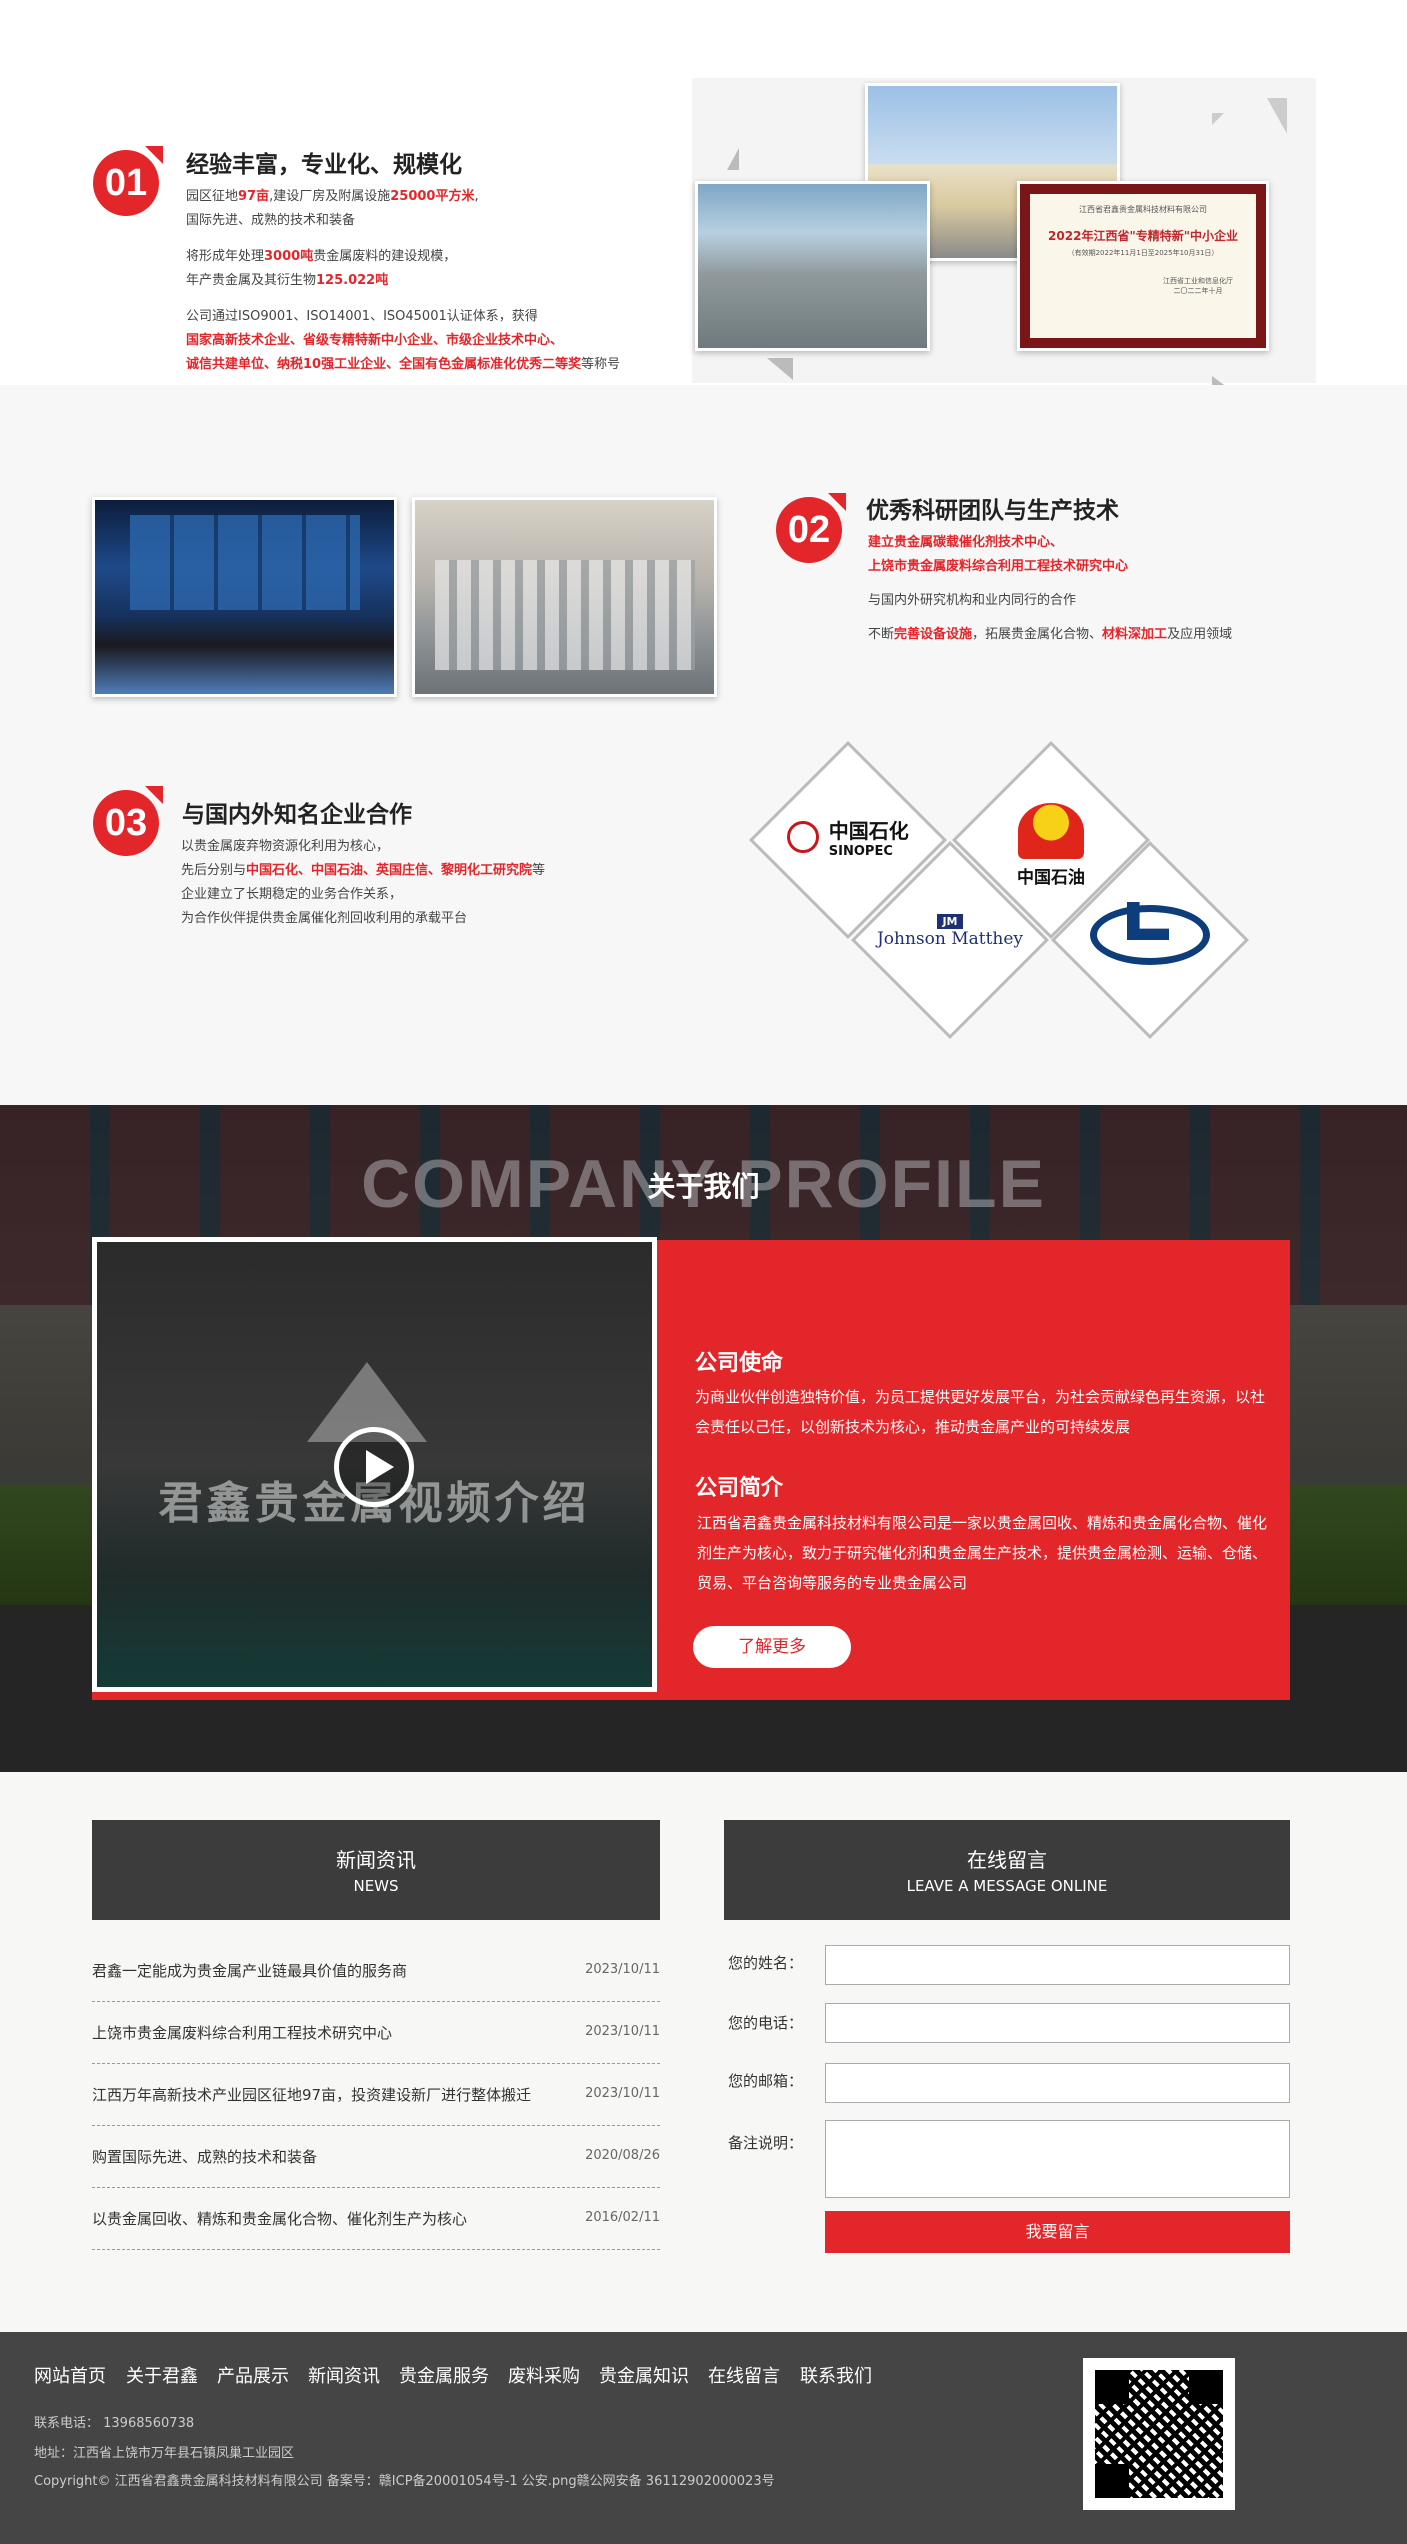 This screenshot has width=1407, height=2544. I want to click on section-number: 03, so click(126, 823).